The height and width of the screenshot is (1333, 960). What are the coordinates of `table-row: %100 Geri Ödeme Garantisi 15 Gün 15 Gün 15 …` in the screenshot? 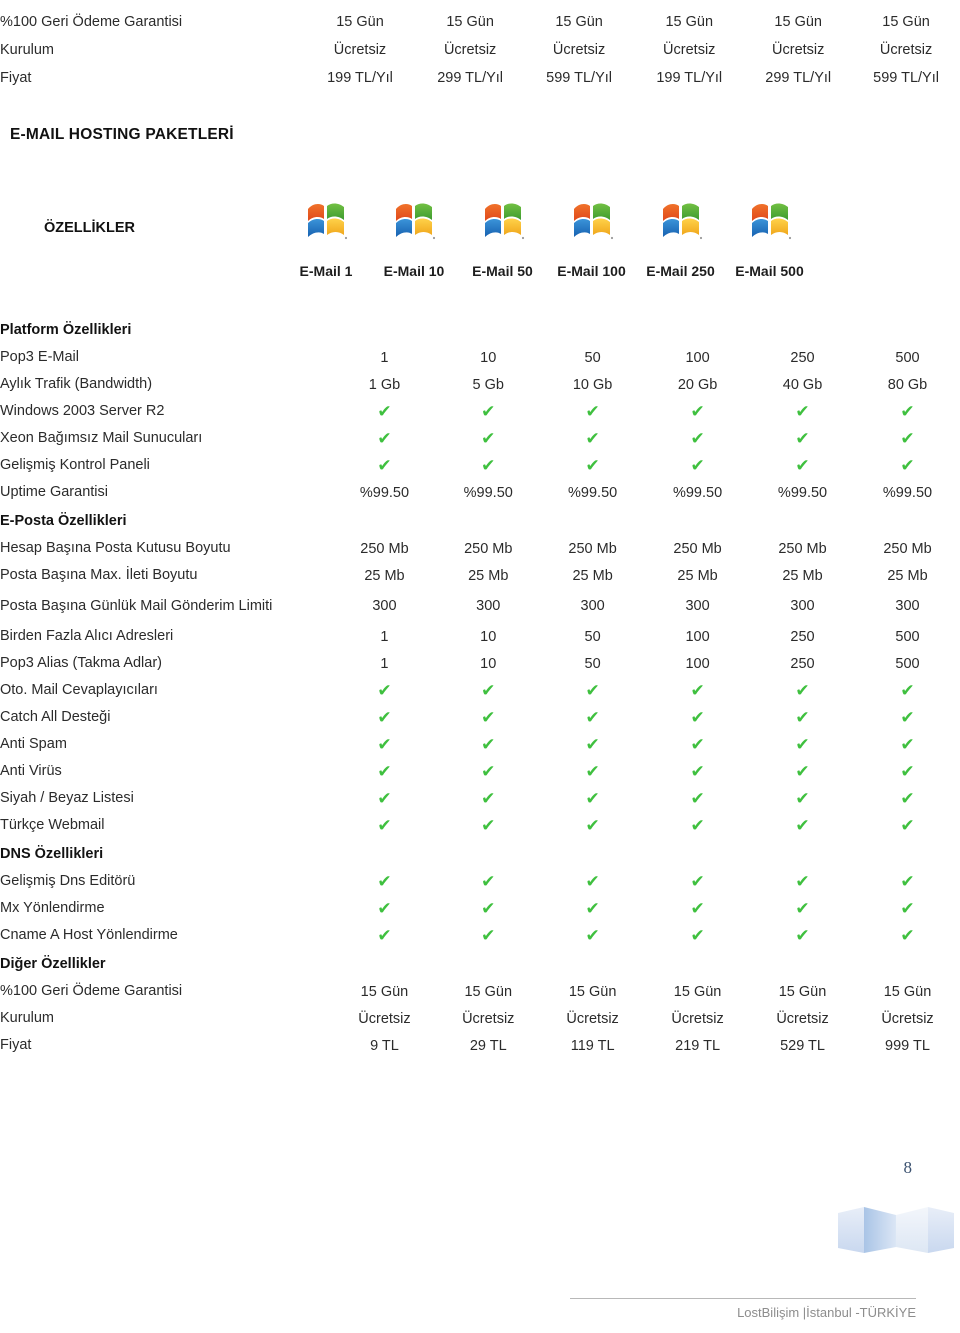 It's located at (480, 22).